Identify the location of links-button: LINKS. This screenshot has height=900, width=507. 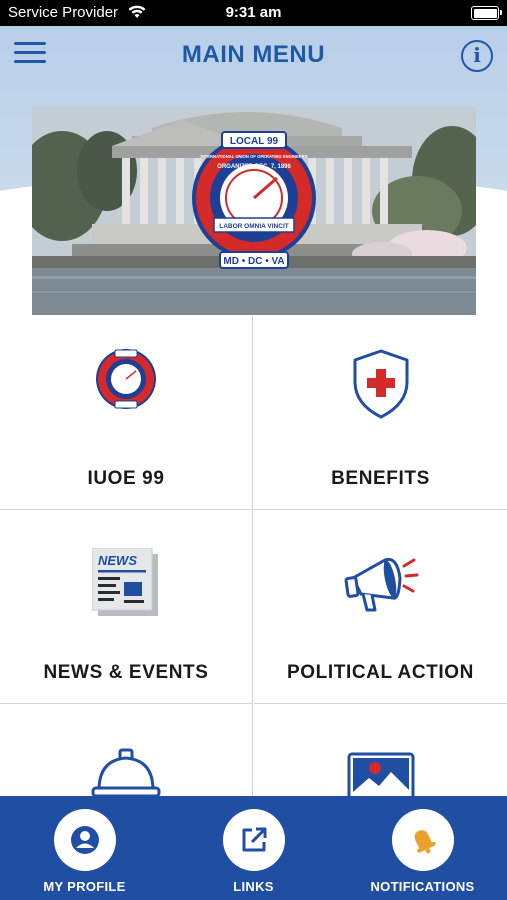
(253, 848).